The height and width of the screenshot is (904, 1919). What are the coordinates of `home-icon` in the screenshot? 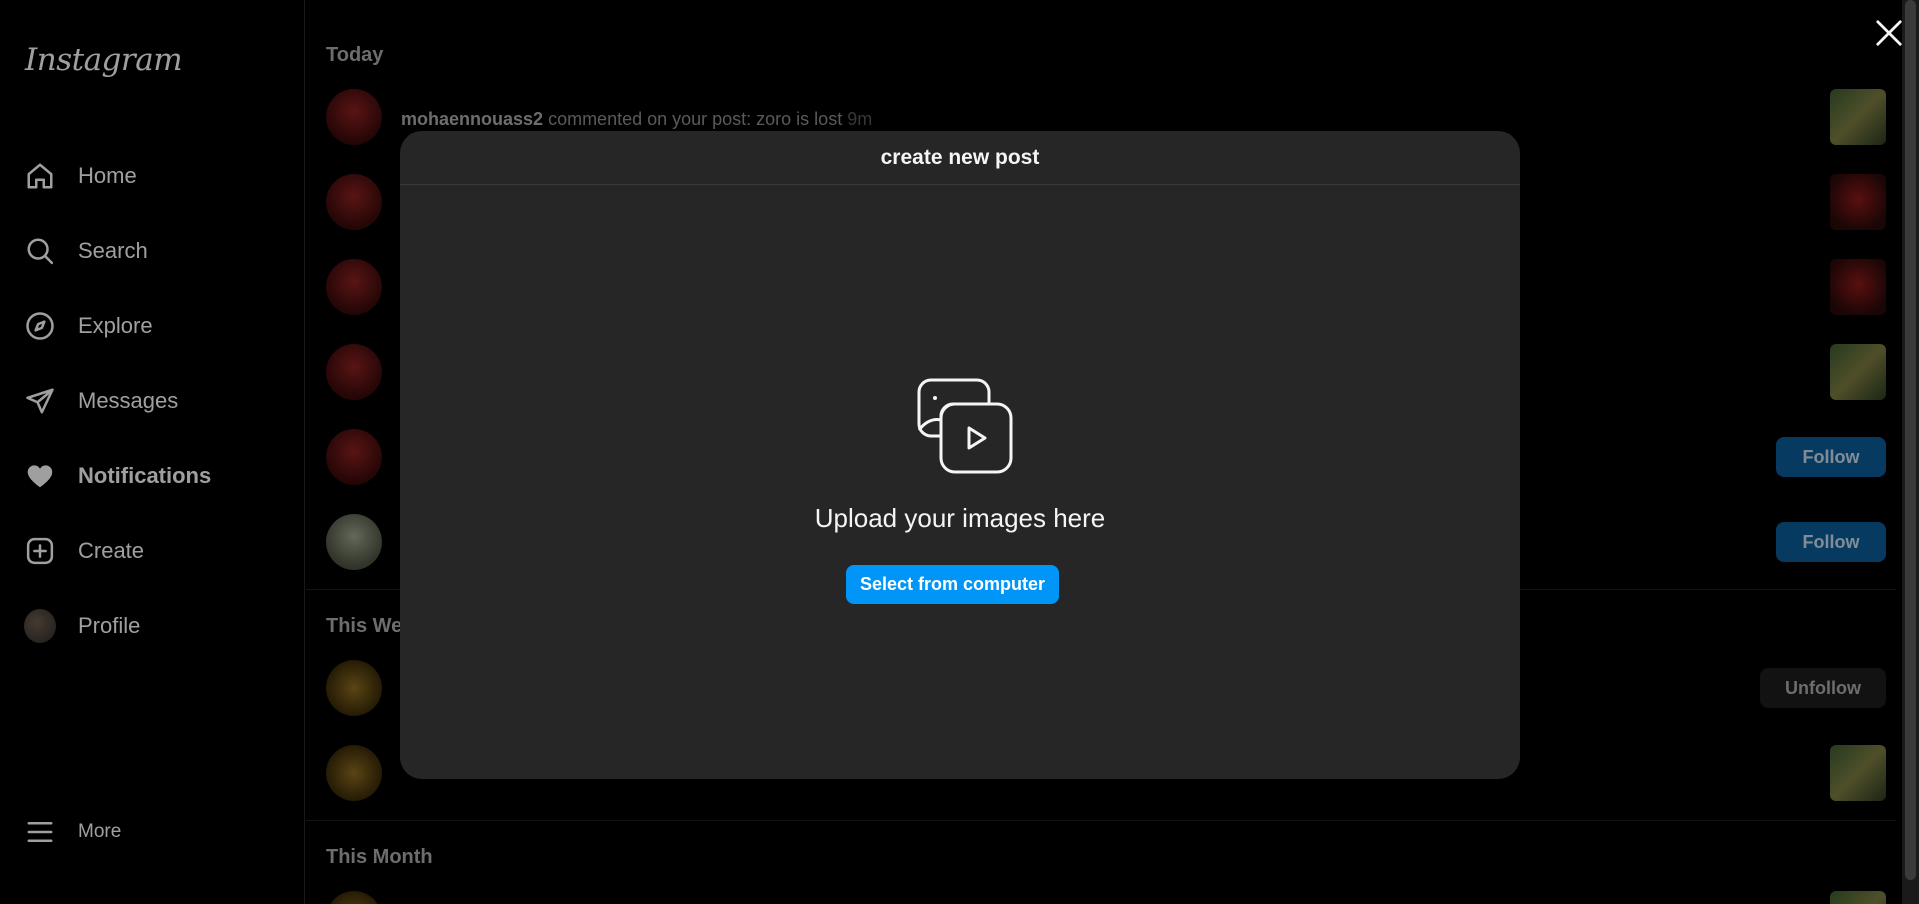 It's located at (40, 176).